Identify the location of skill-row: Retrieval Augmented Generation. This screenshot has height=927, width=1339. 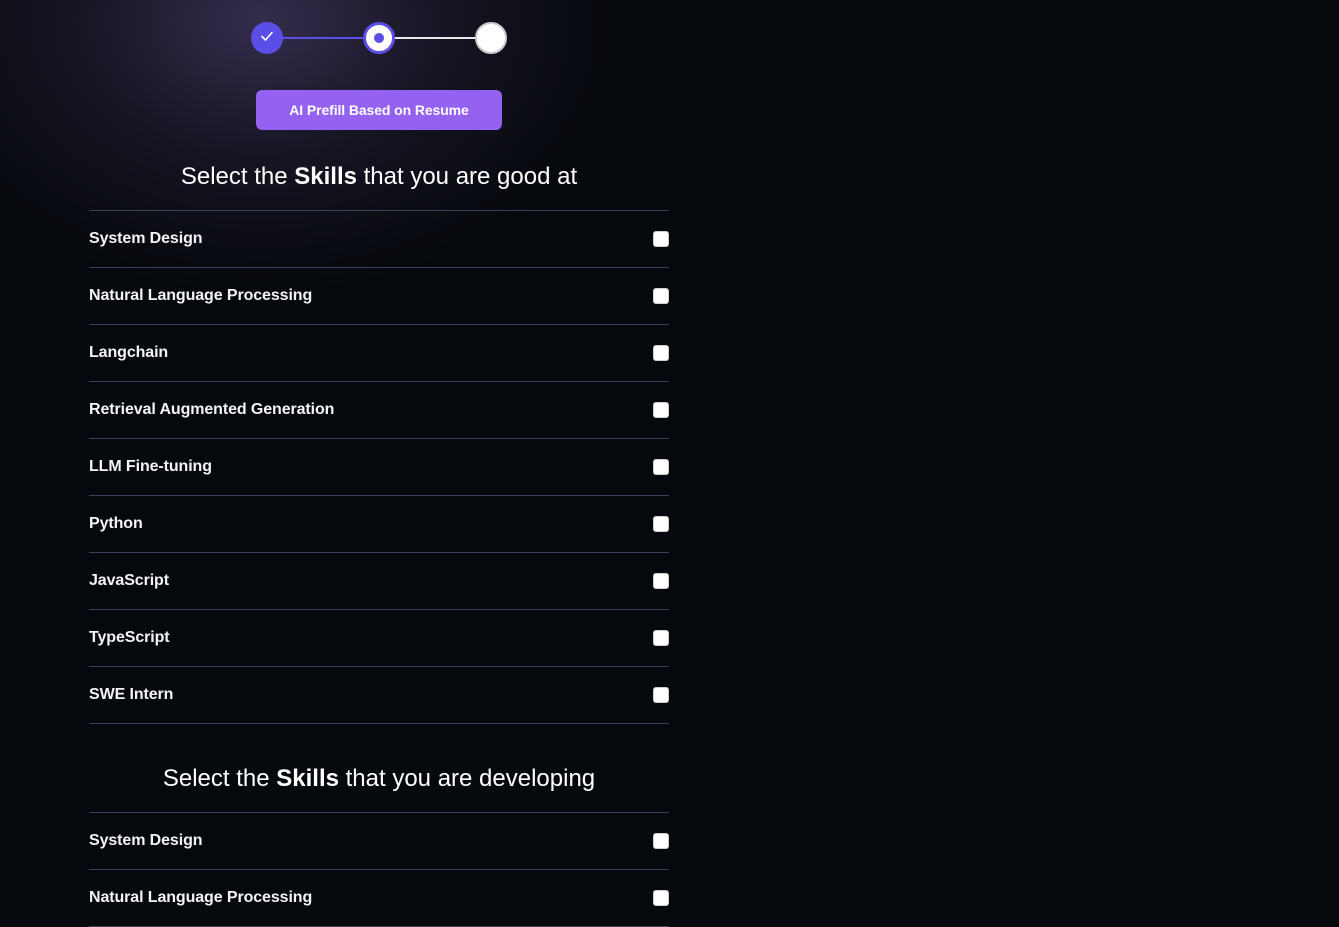
(379, 410).